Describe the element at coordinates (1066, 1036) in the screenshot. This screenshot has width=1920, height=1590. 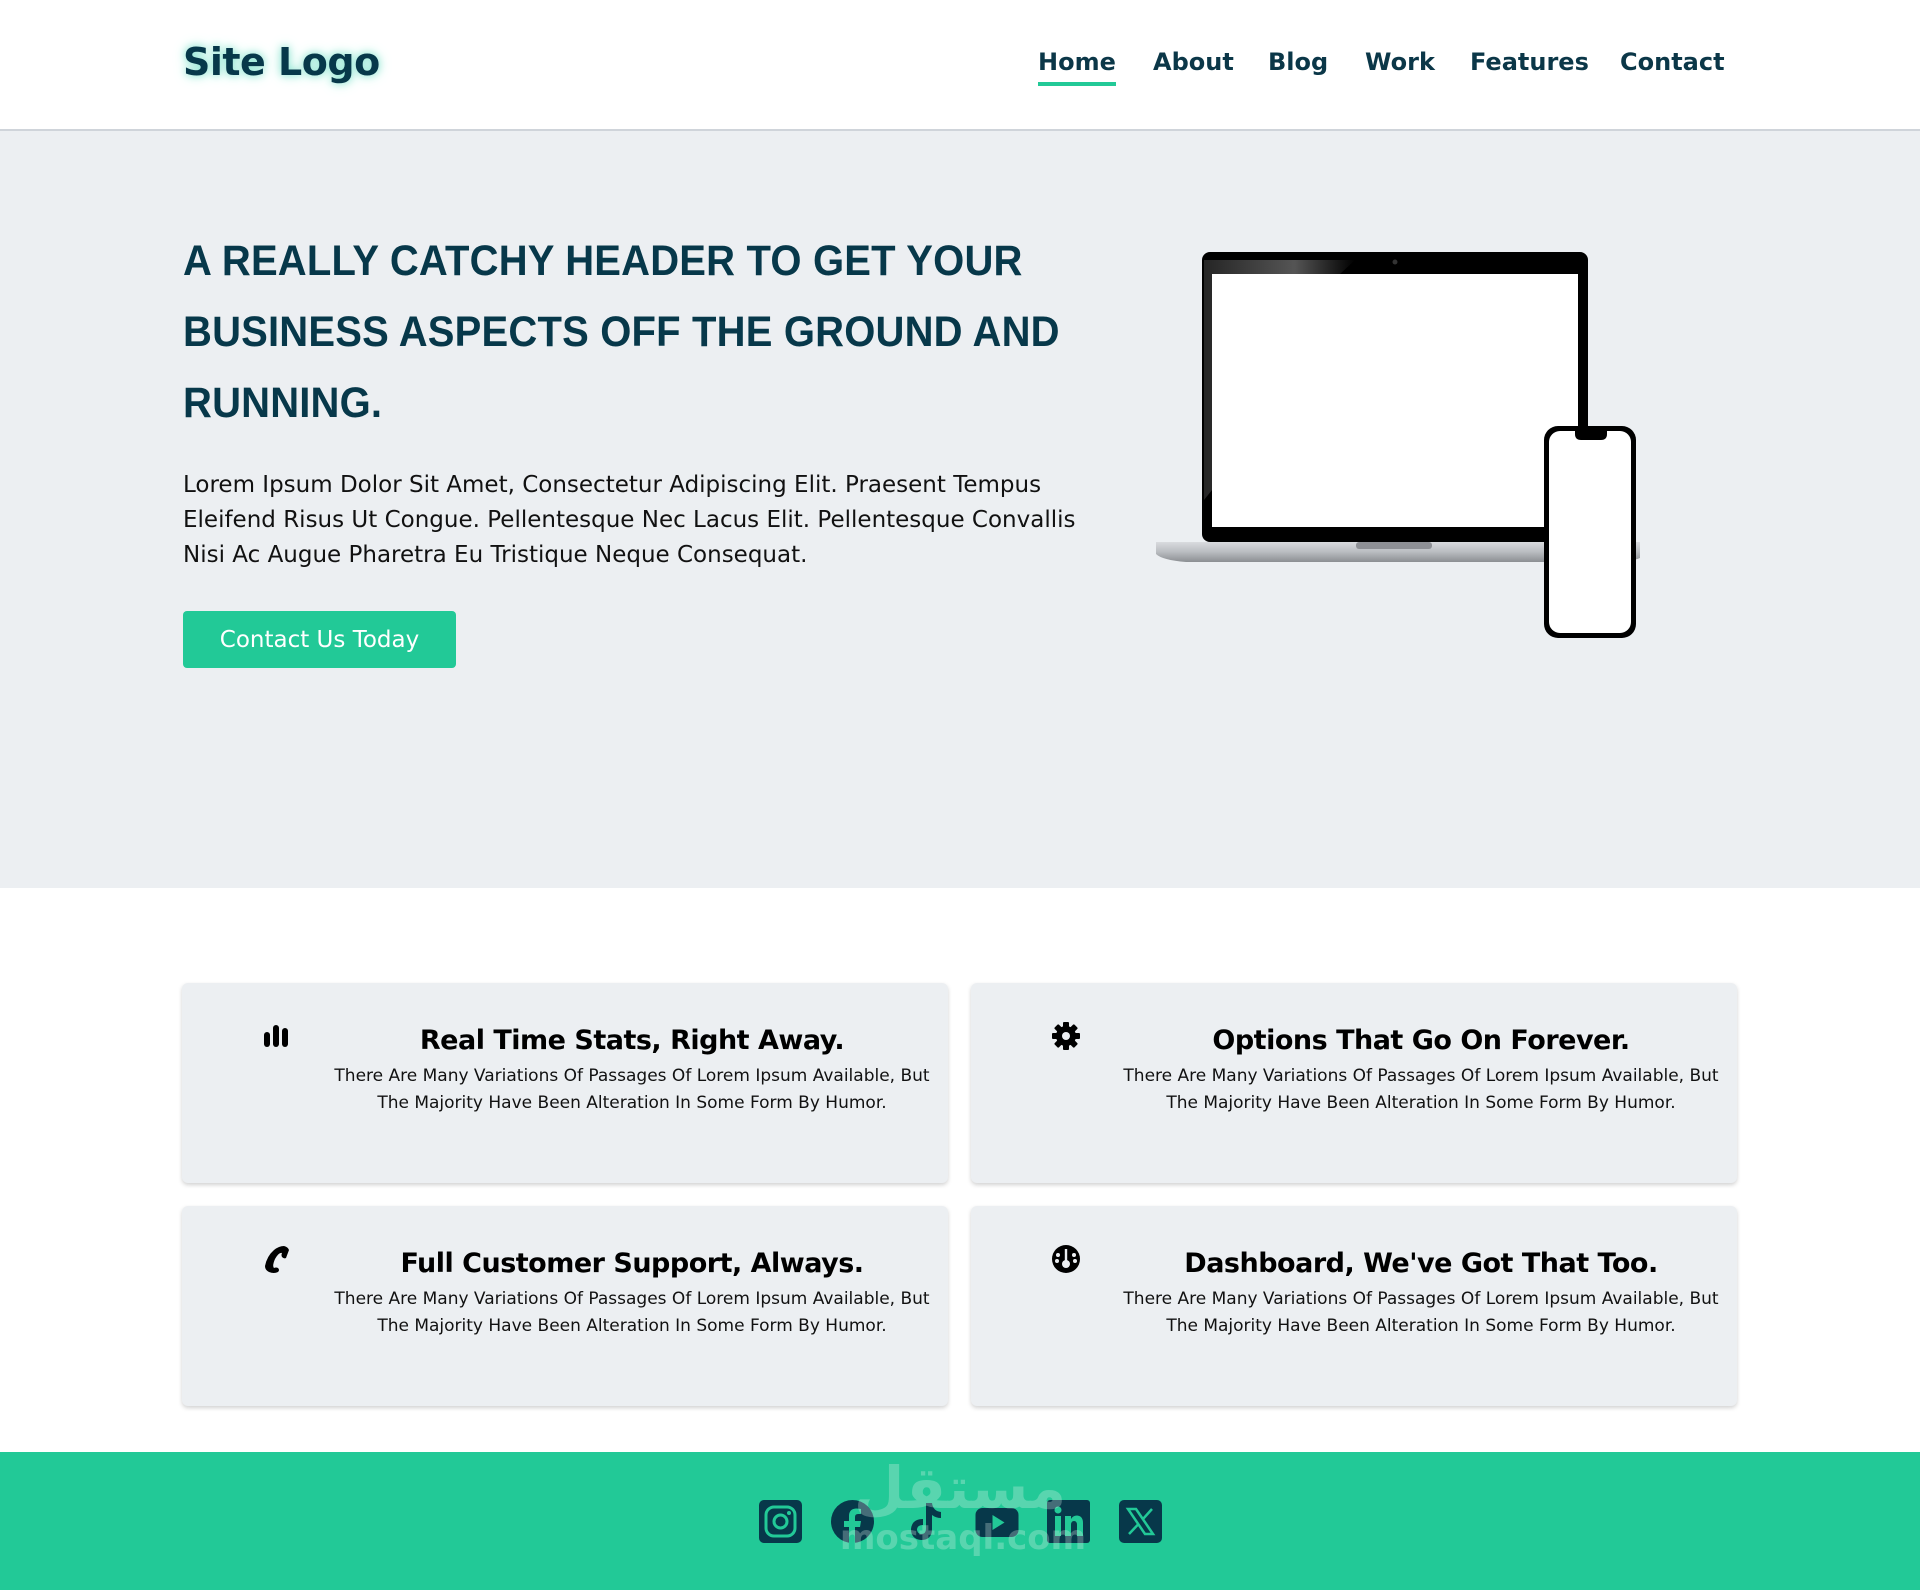
I see `gear-icon` at that location.